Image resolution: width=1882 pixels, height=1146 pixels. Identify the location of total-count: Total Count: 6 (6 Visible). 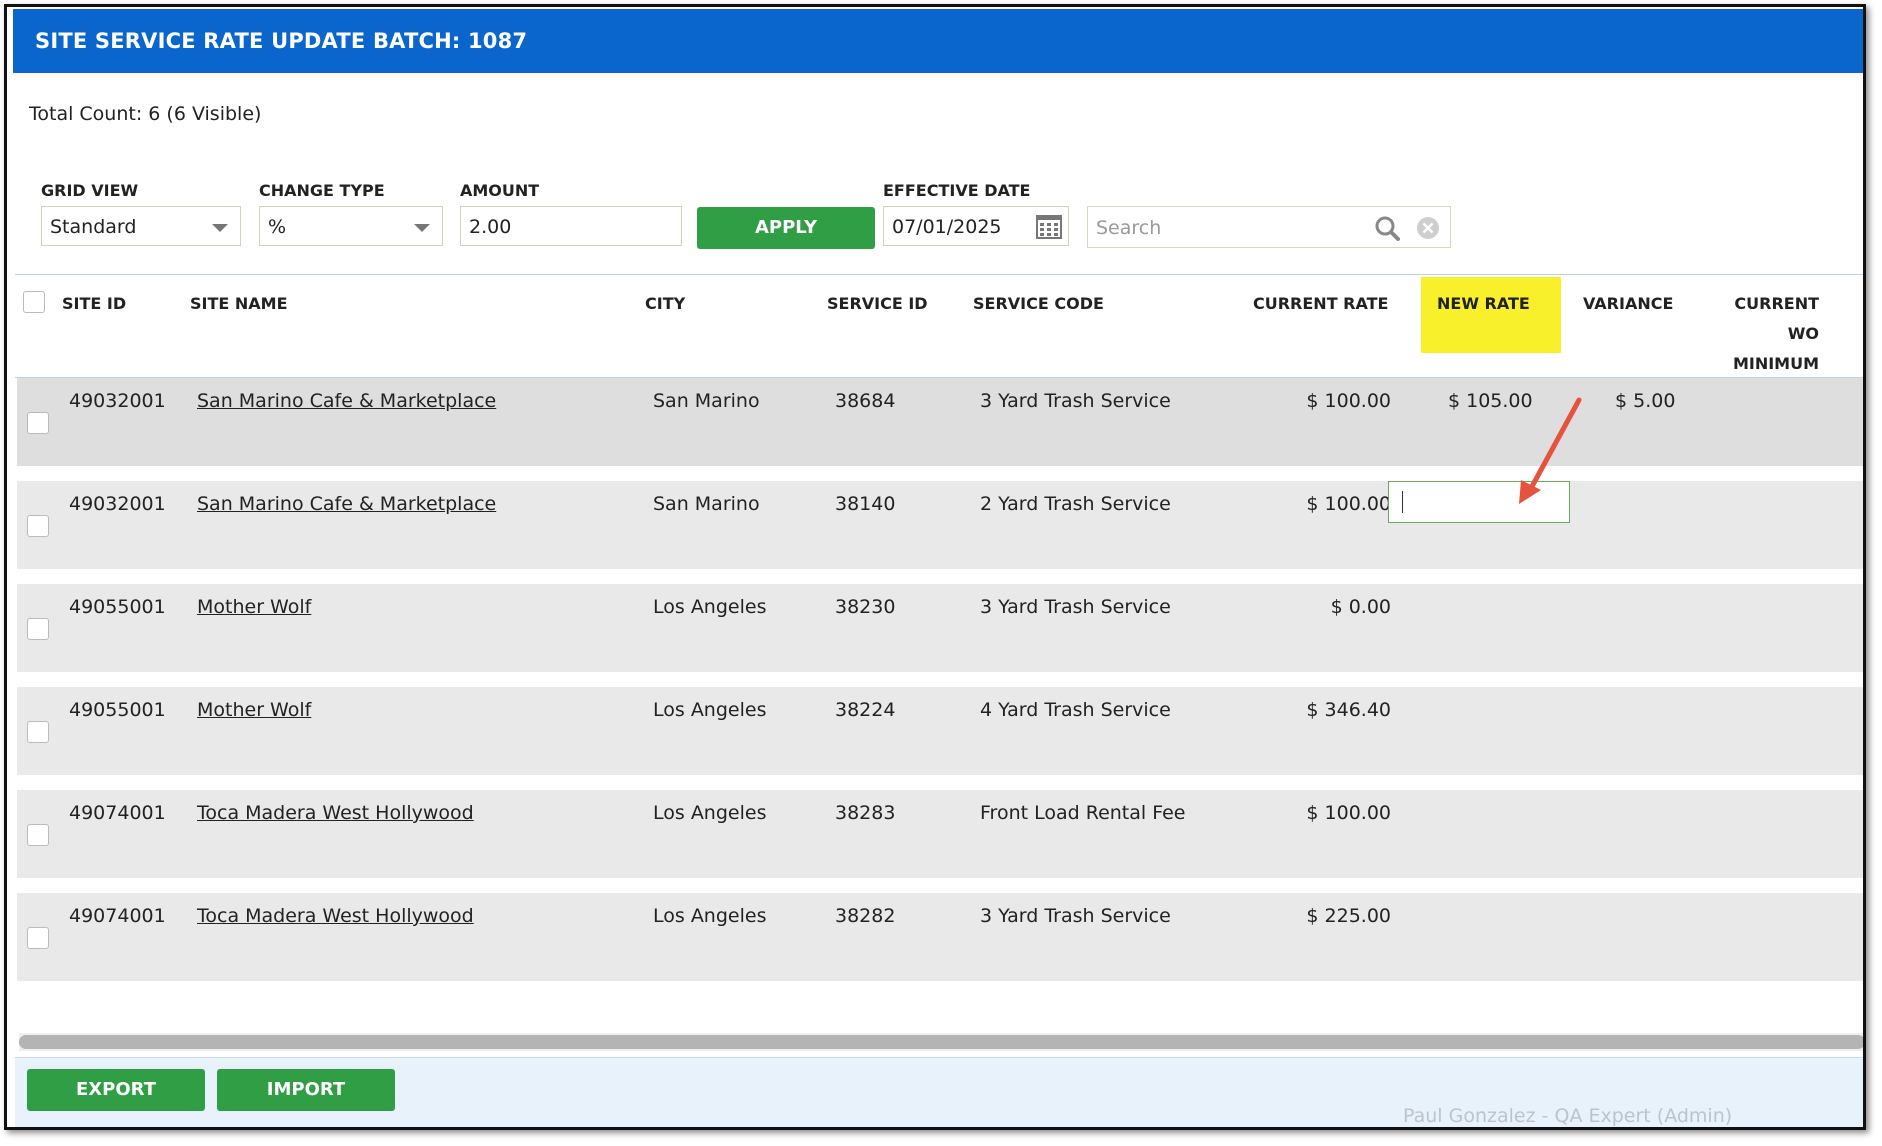
(145, 114).